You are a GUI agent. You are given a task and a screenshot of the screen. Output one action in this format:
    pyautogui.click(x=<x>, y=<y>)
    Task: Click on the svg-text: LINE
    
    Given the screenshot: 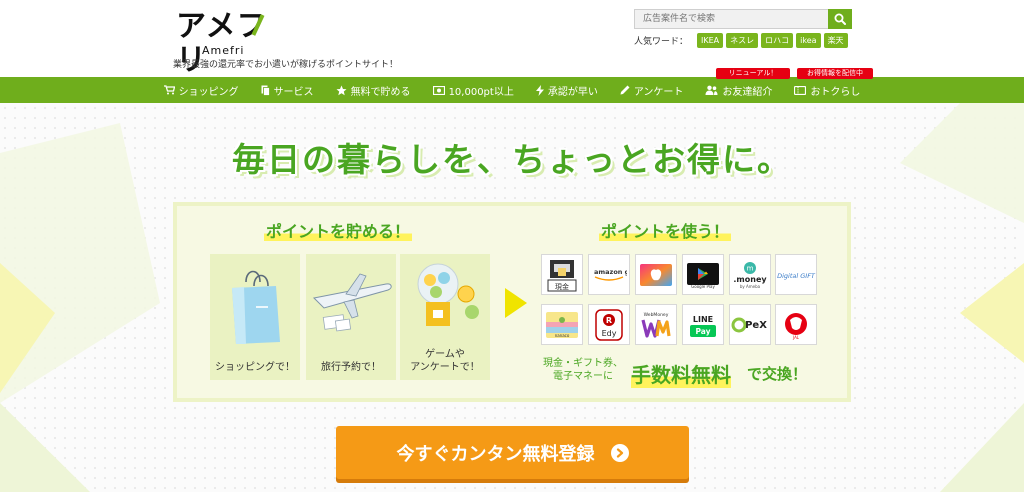 What is the action you would take?
    pyautogui.click(x=703, y=319)
    